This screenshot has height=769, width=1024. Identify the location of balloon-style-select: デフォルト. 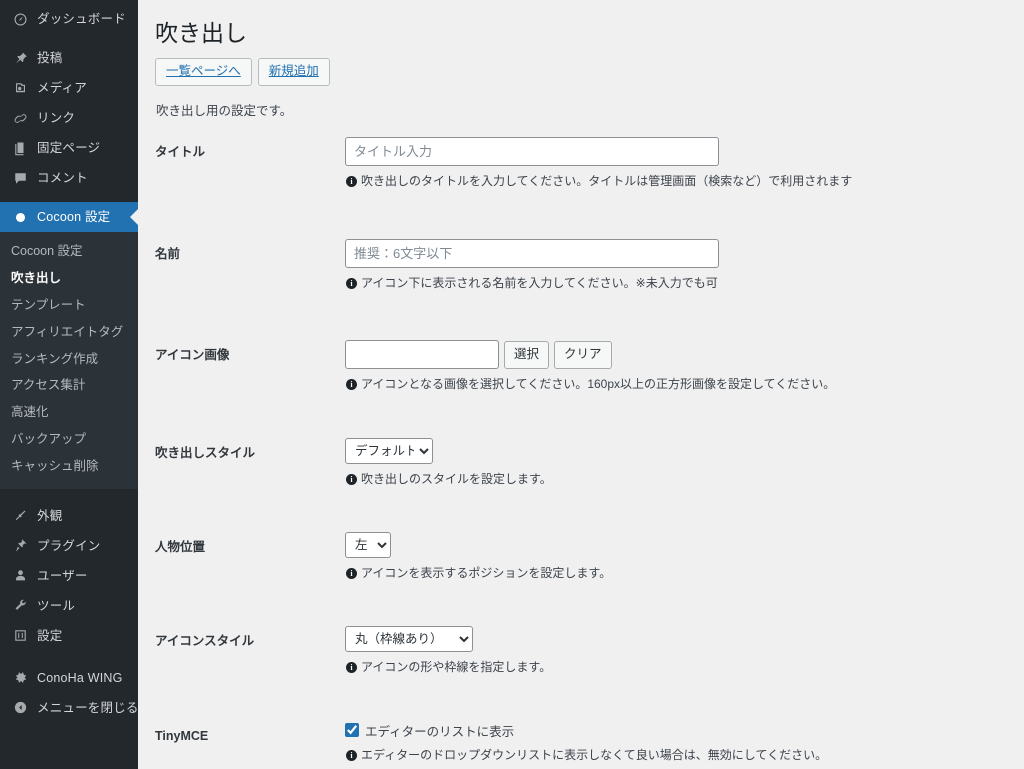
(389, 450).